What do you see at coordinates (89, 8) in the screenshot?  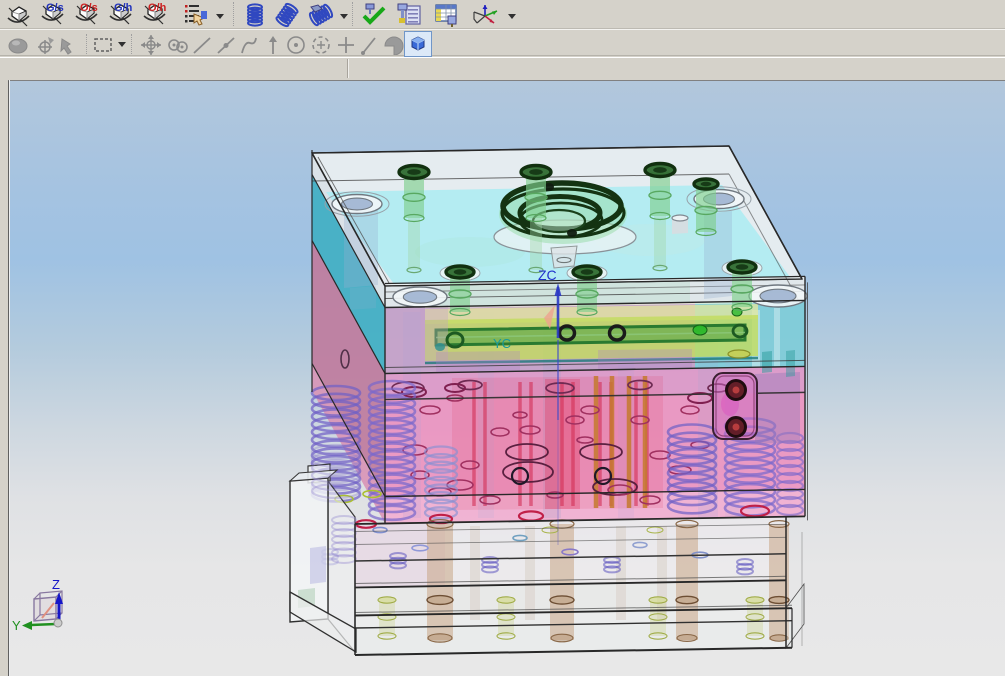 I see `svg-text: O/s` at bounding box center [89, 8].